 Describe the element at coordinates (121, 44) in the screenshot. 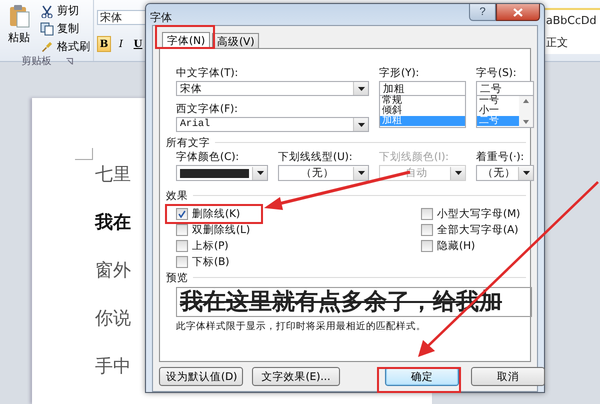

I see `format-button: I` at that location.